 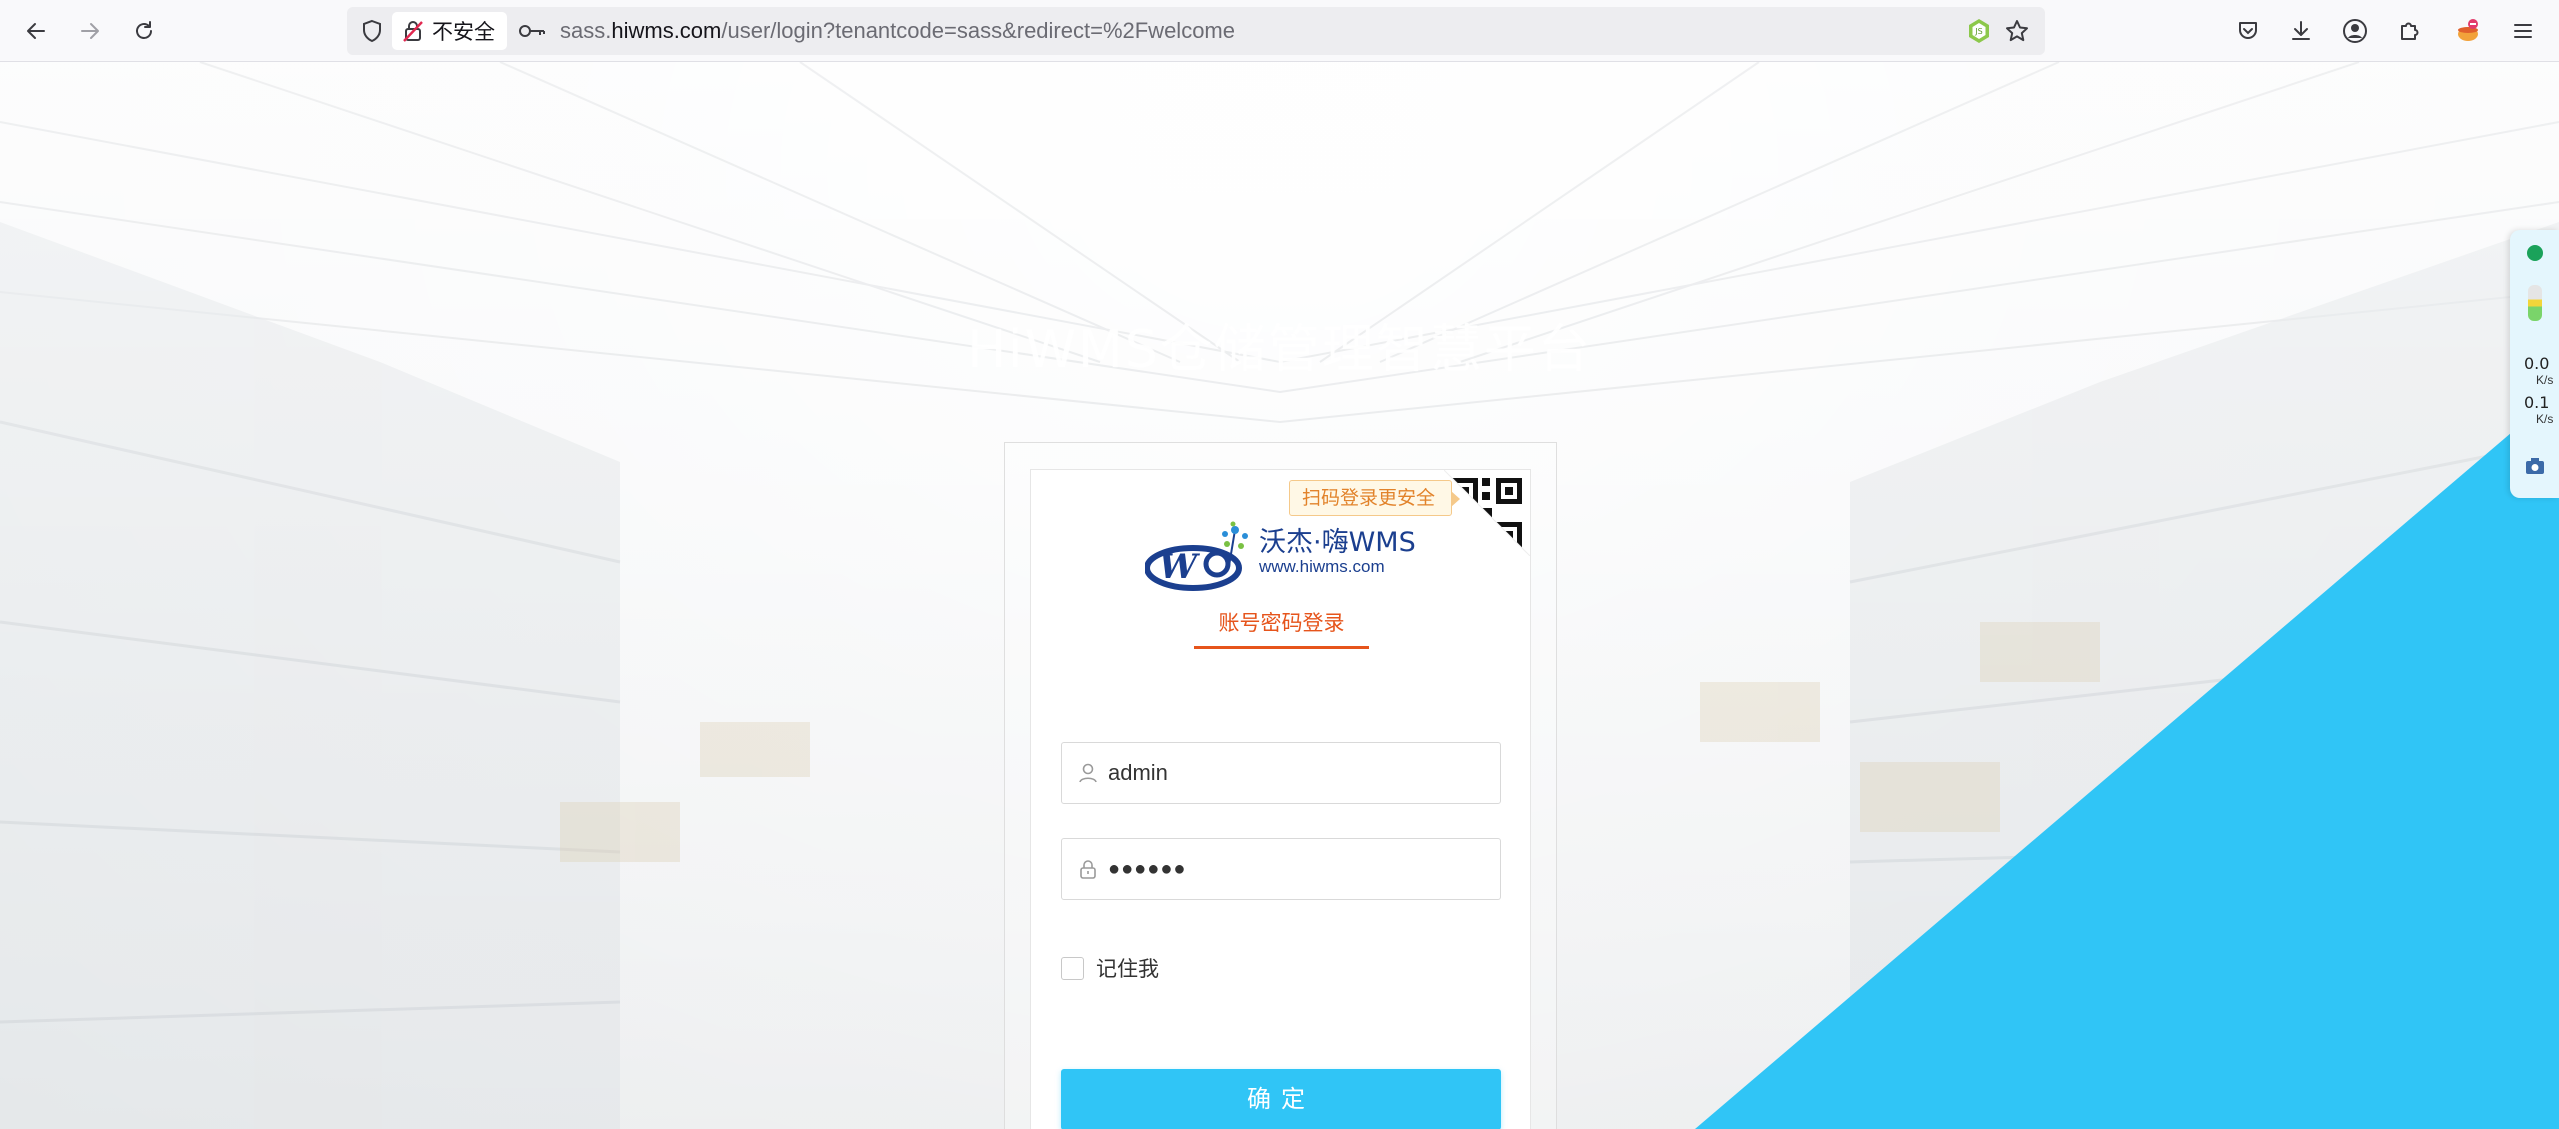 I want to click on remember-me: 记住我, so click(x=1110, y=968).